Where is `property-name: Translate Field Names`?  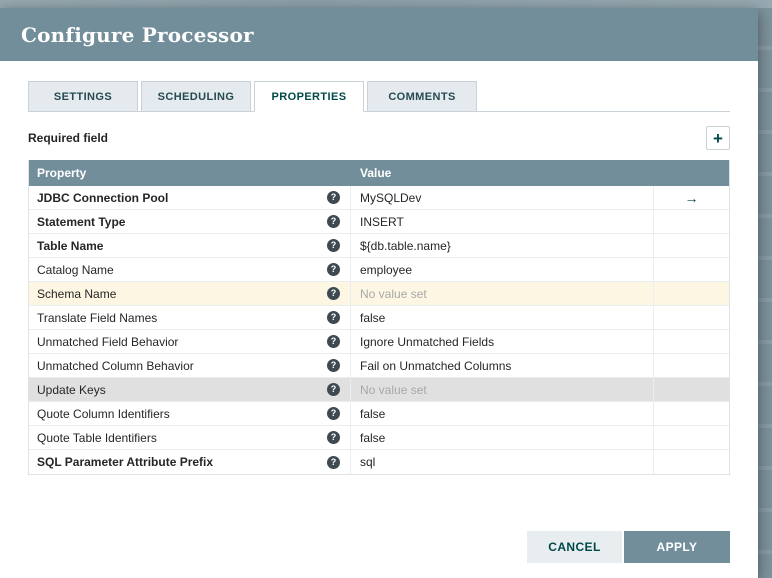
property-name: Translate Field Names is located at coordinates (97, 317).